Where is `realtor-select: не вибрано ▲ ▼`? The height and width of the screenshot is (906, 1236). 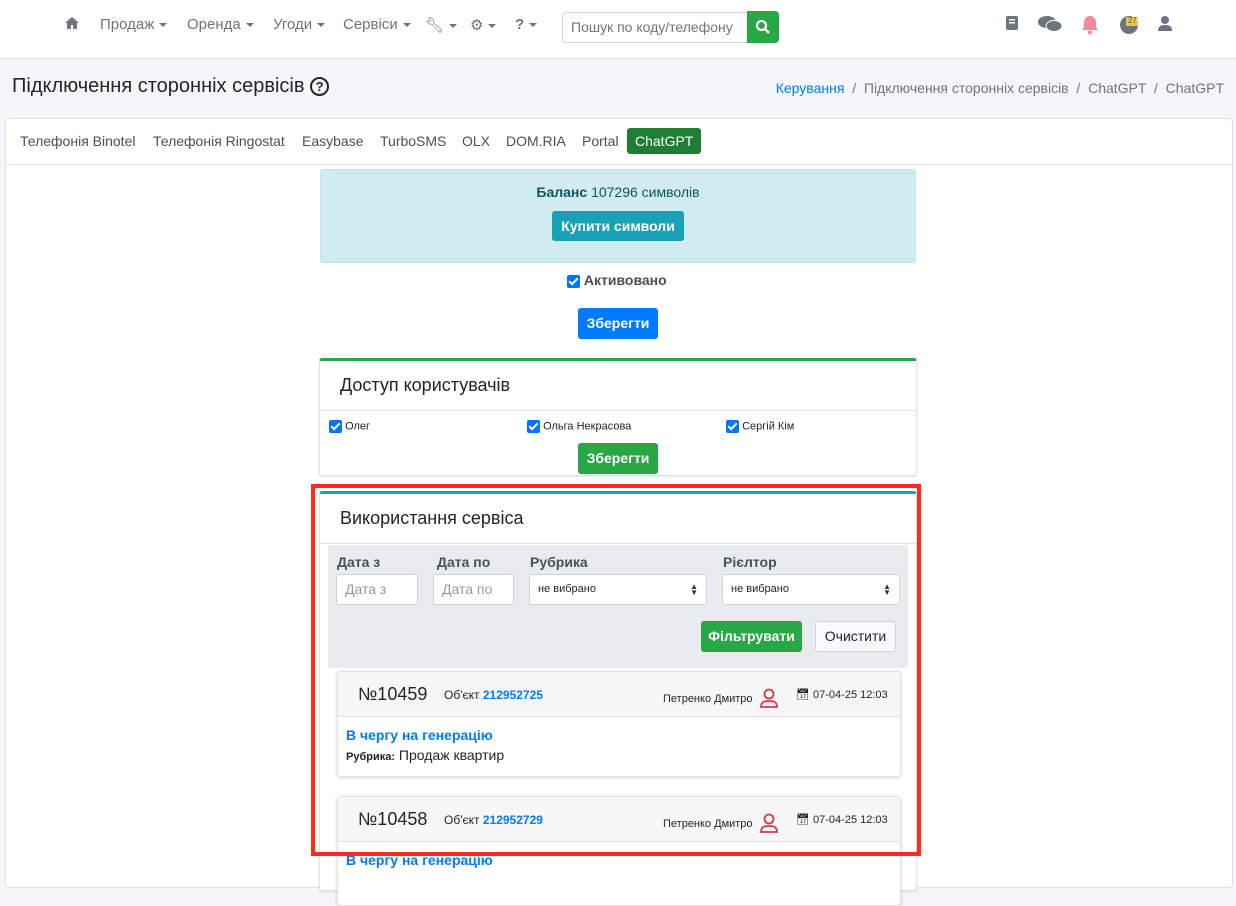
realtor-select: не вибрано ▲ ▼ is located at coordinates (811, 589).